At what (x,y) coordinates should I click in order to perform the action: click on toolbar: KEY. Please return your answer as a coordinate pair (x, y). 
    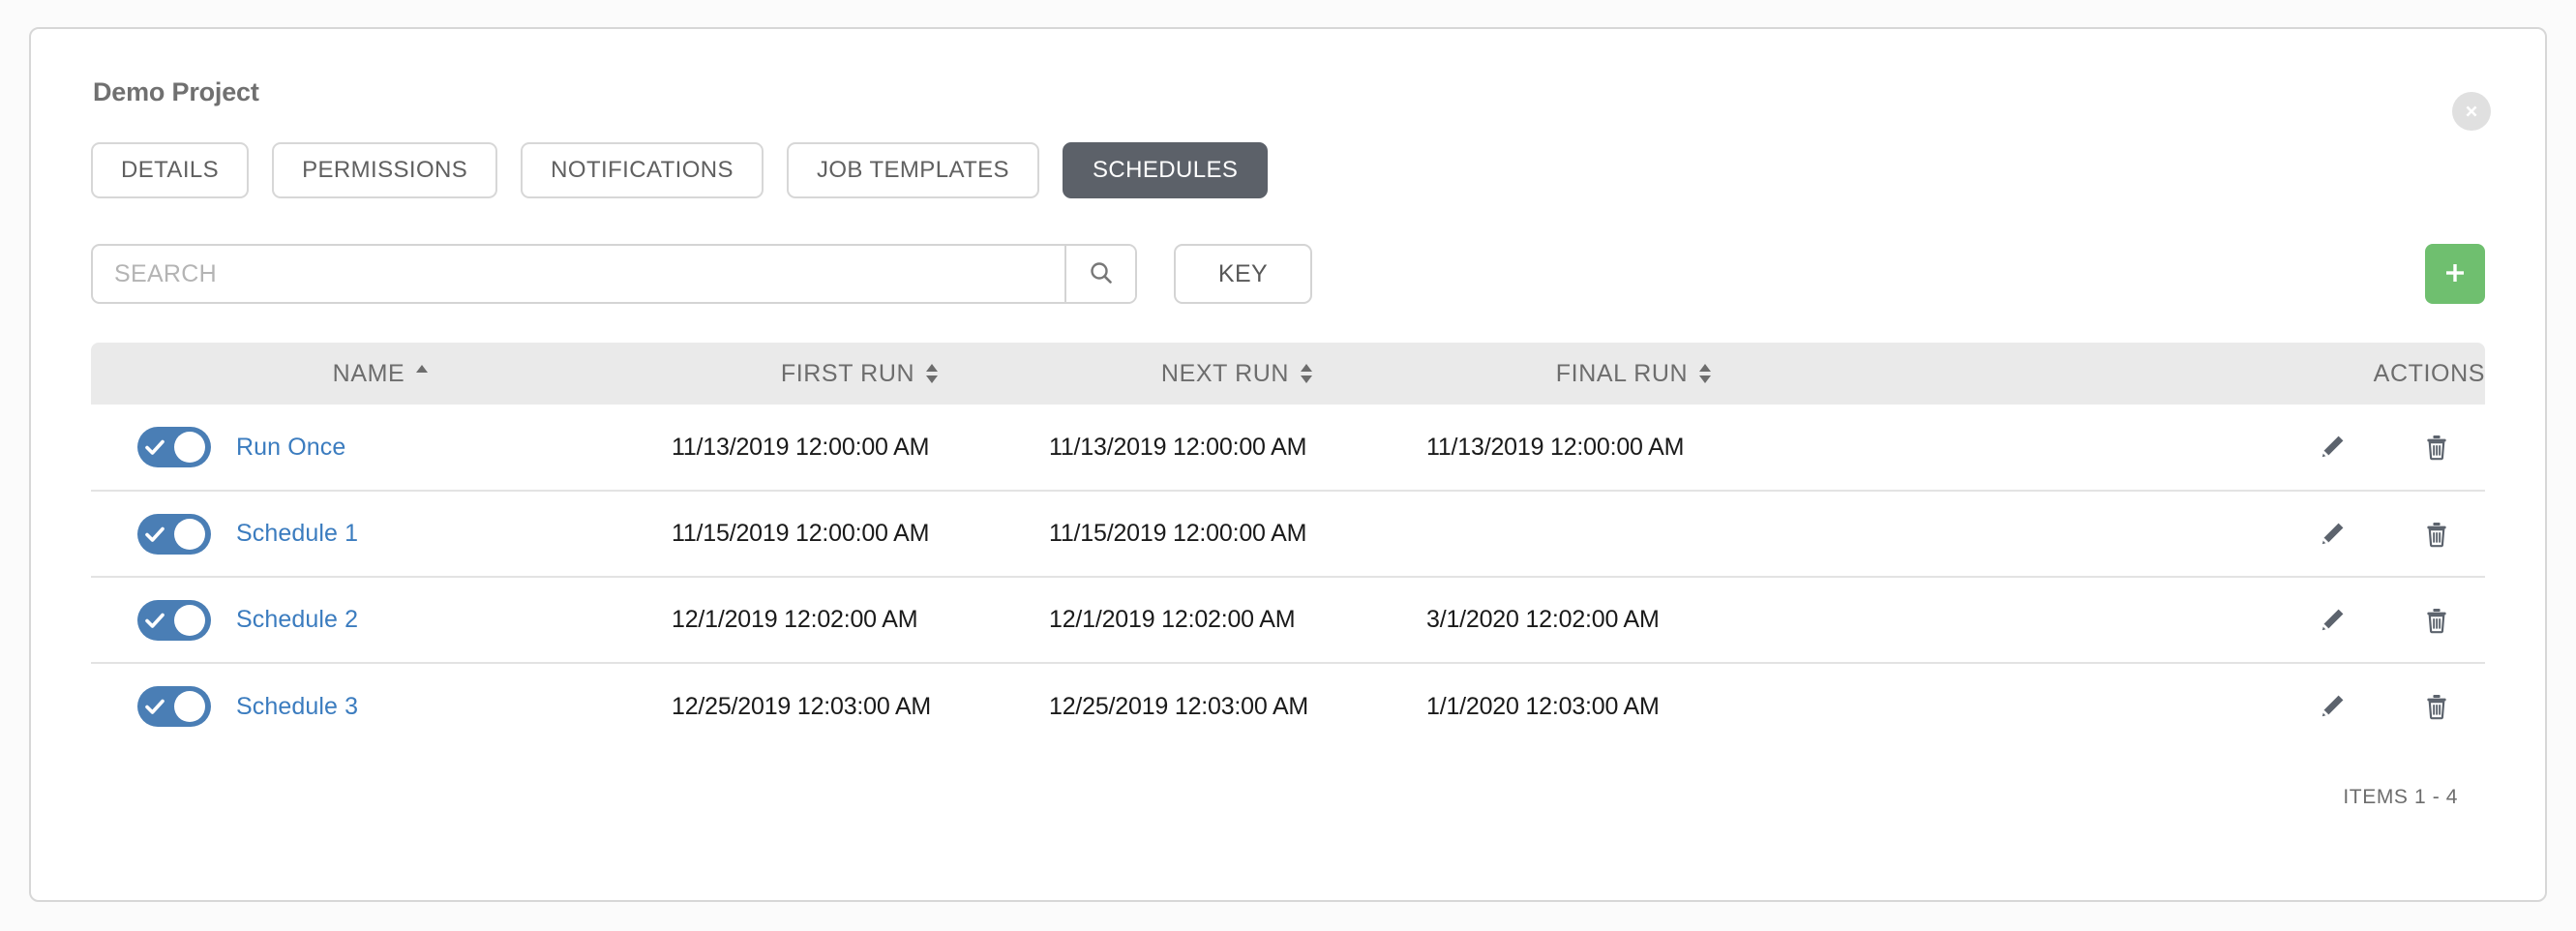
    Looking at the image, I should click on (1288, 274).